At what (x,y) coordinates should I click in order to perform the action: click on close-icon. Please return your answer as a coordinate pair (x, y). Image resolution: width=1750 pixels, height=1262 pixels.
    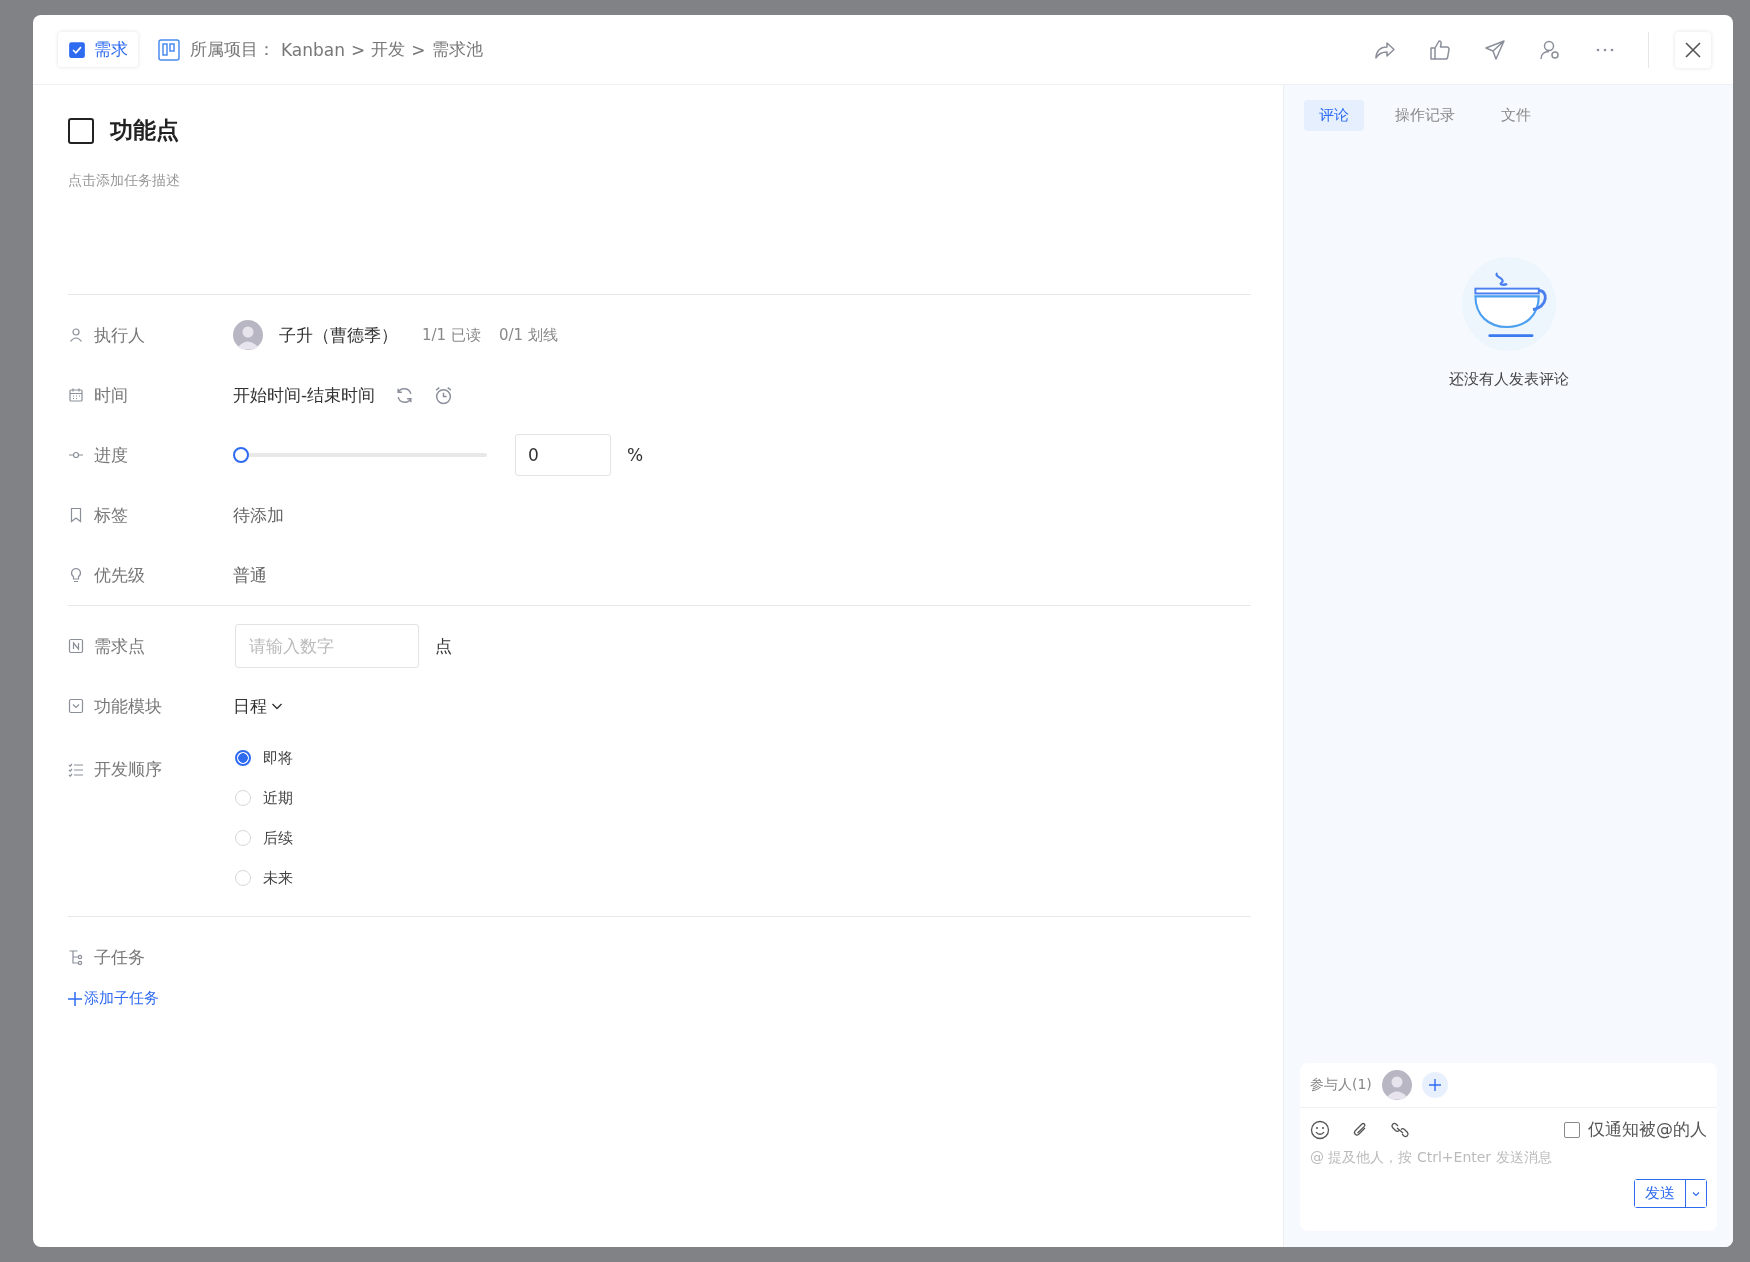
    Looking at the image, I should click on (1693, 49).